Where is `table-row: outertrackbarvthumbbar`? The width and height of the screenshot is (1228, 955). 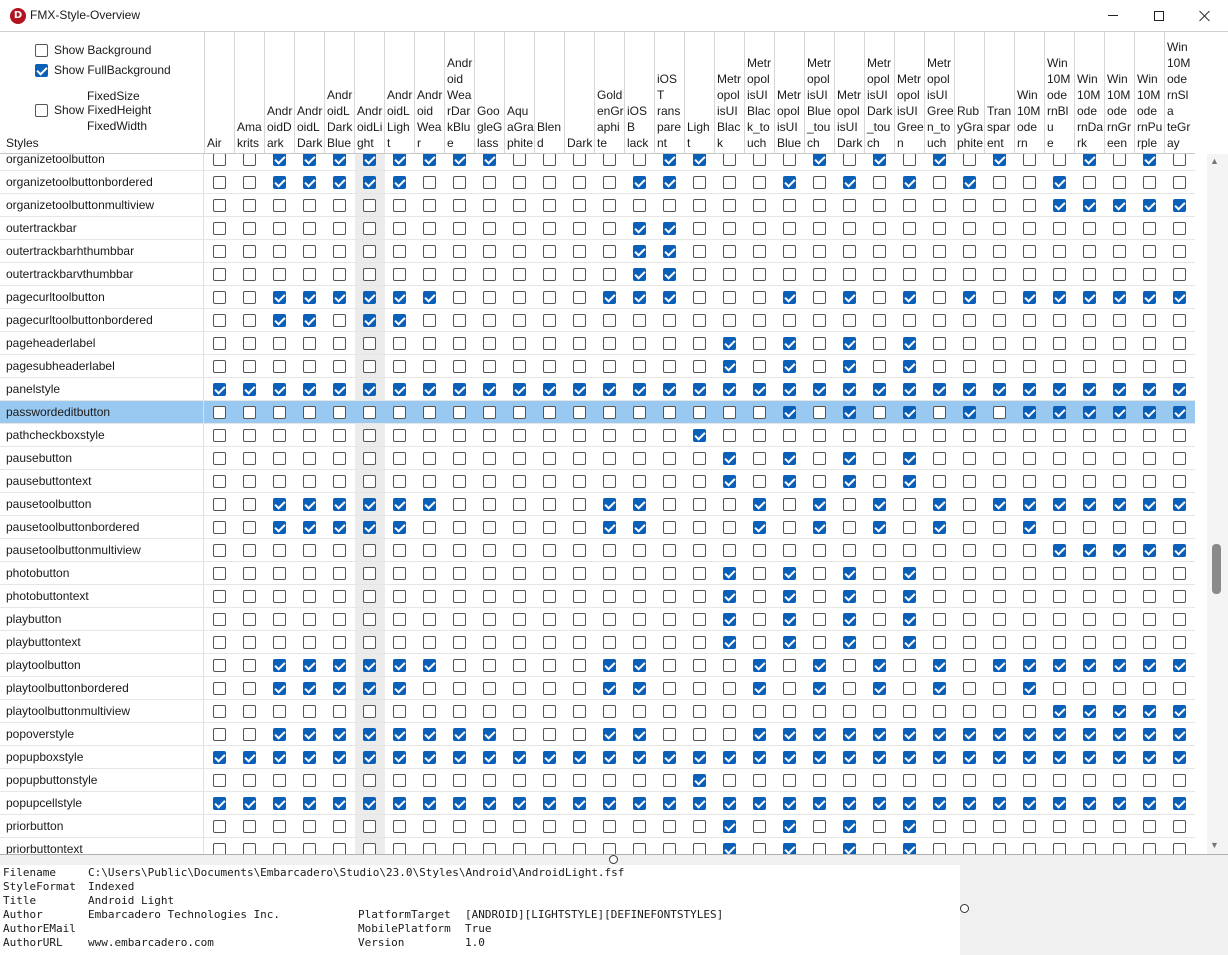
table-row: outertrackbarvthumbbar is located at coordinates (597, 274).